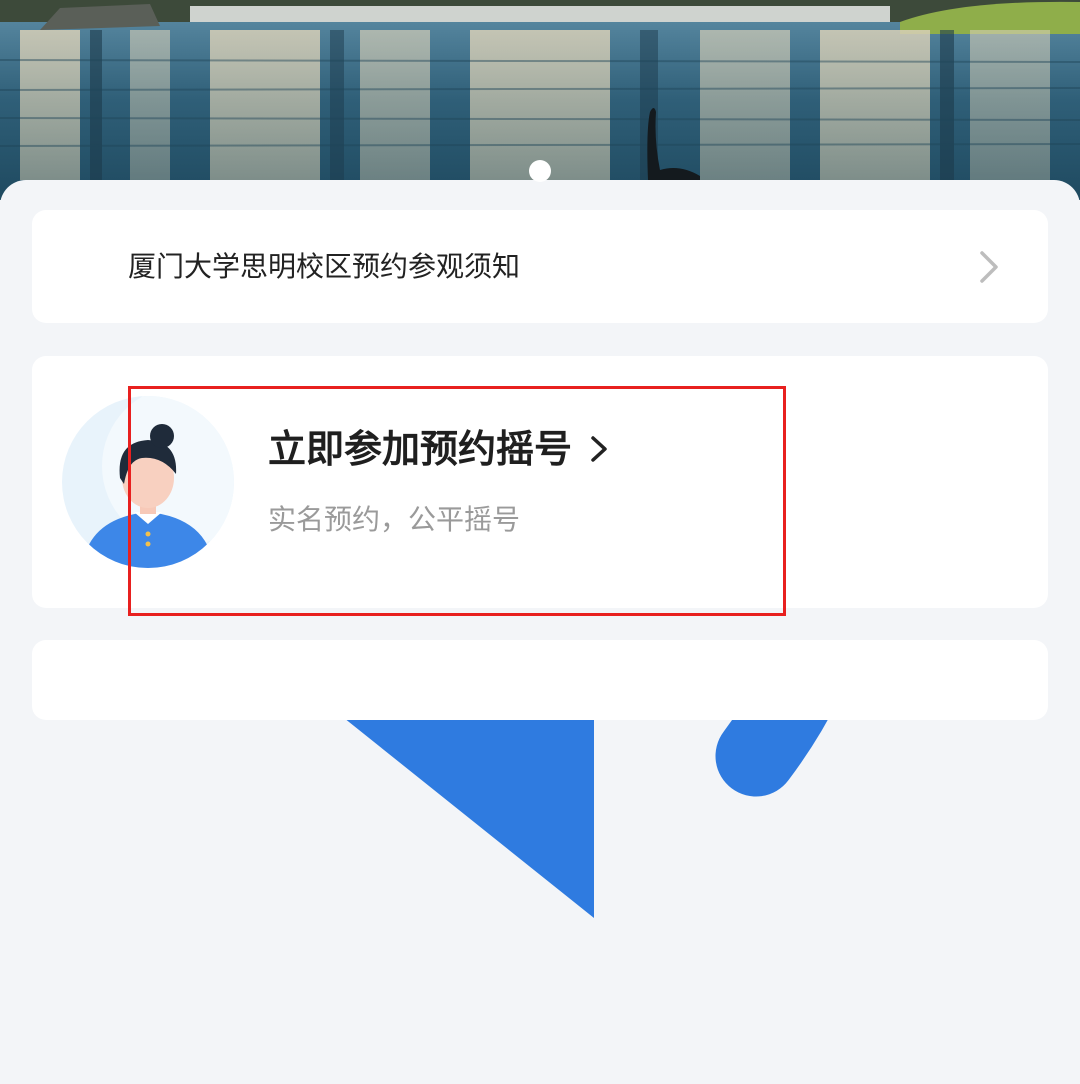 This screenshot has height=1084, width=1080. Describe the element at coordinates (394, 519) in the screenshot. I see `reservation-subtitle: 实名预约，公平摇号` at that location.